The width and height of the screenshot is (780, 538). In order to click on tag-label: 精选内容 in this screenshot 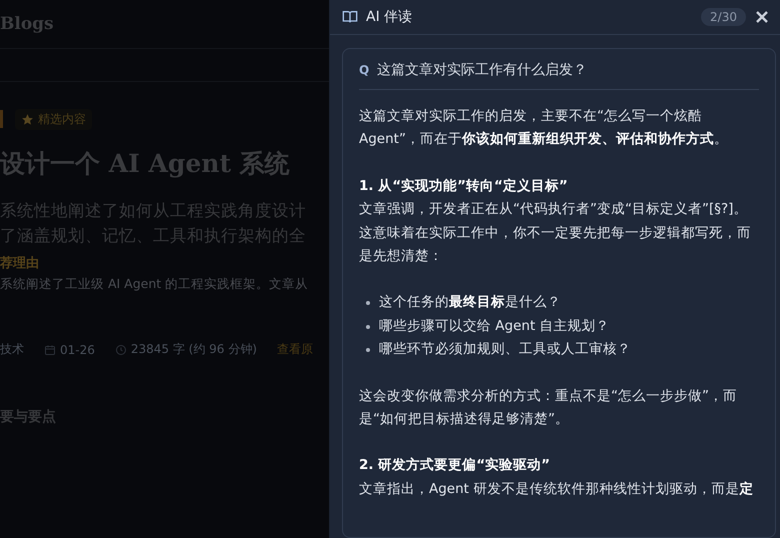, I will do `click(62, 119)`.